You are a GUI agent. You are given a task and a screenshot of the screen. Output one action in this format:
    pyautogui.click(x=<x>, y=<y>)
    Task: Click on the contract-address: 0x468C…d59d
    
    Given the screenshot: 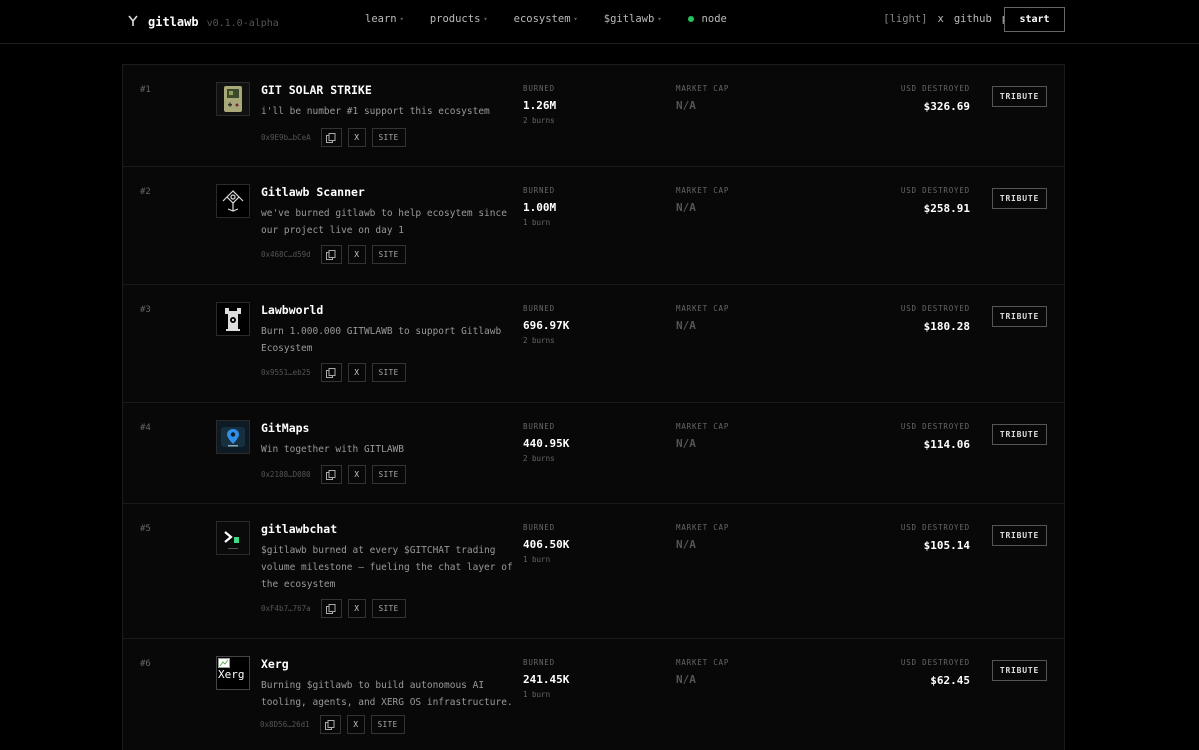 What is the action you would take?
    pyautogui.click(x=286, y=254)
    